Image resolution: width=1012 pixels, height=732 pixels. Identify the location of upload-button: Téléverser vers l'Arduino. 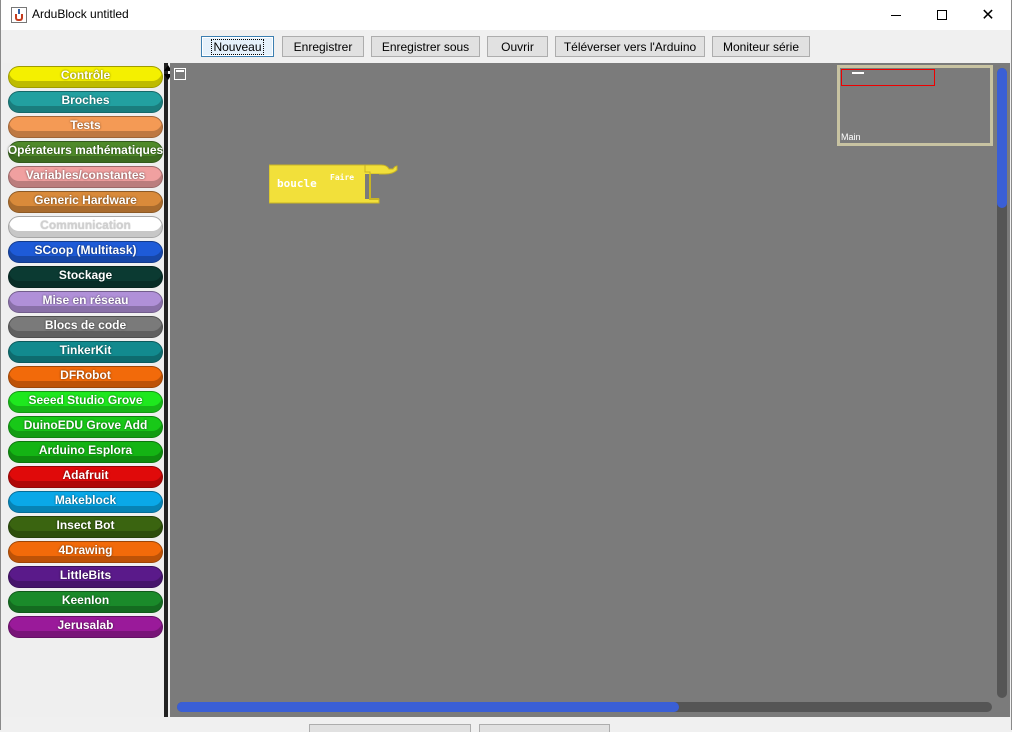
(630, 46).